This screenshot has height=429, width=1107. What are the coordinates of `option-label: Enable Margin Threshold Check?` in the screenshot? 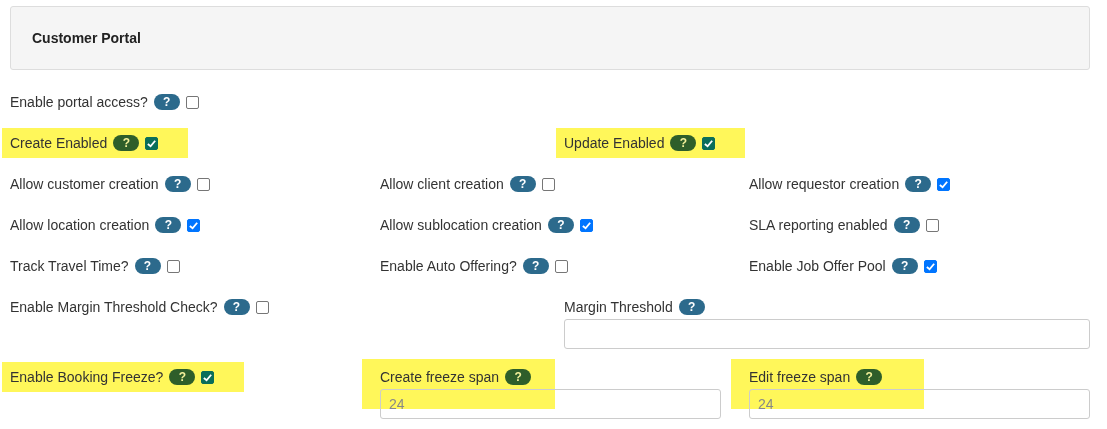 It's located at (114, 307).